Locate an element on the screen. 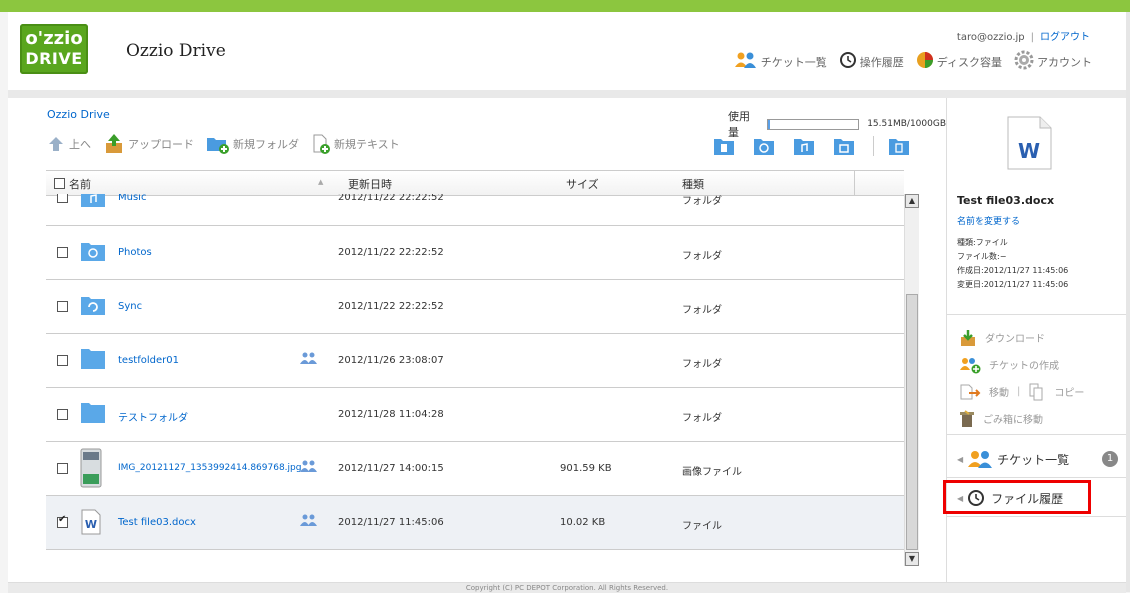 Image resolution: width=1130 pixels, height=593 pixels. breadcrumb: Ozzio Drive is located at coordinates (78, 114).